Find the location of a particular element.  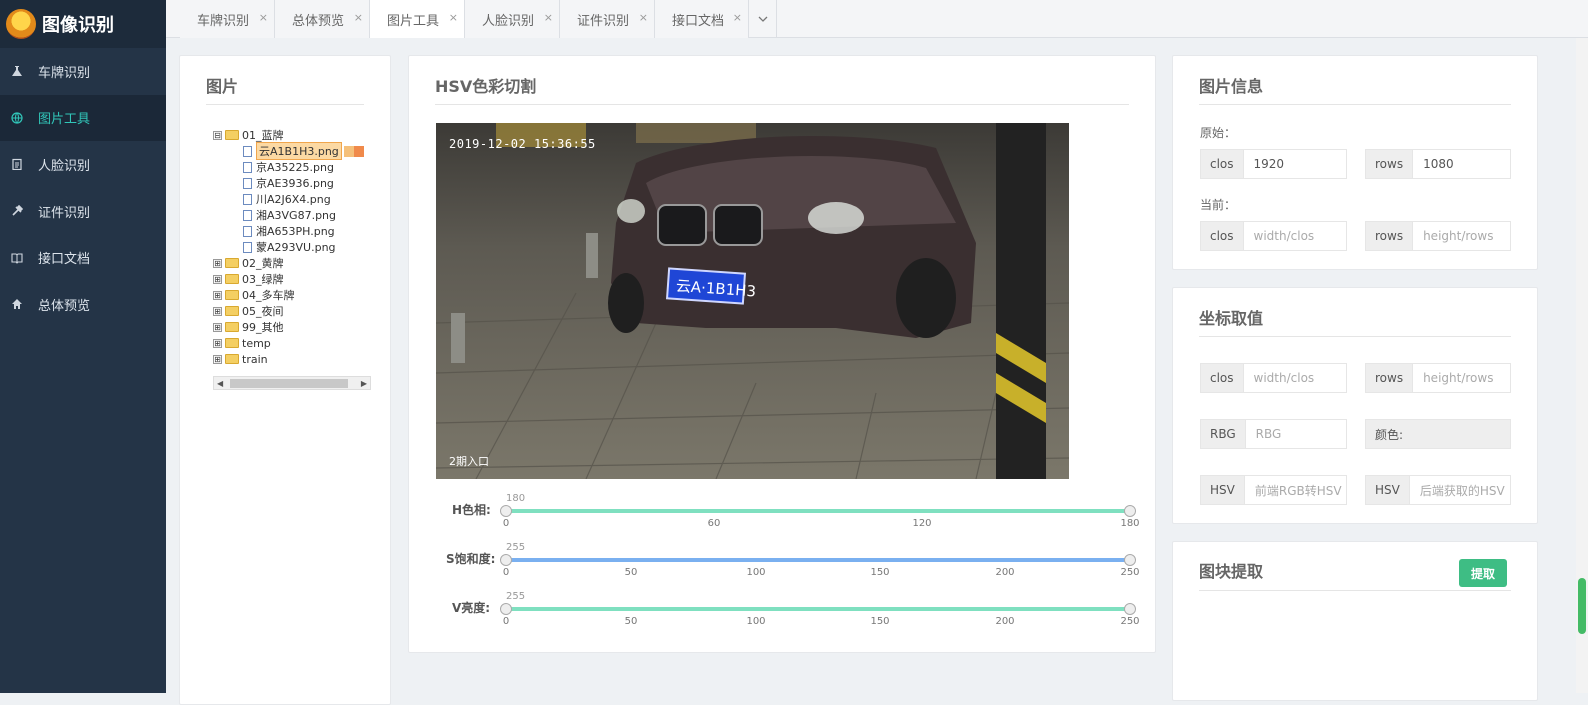

original-clos-field: clos 1920 is located at coordinates (1273, 164).